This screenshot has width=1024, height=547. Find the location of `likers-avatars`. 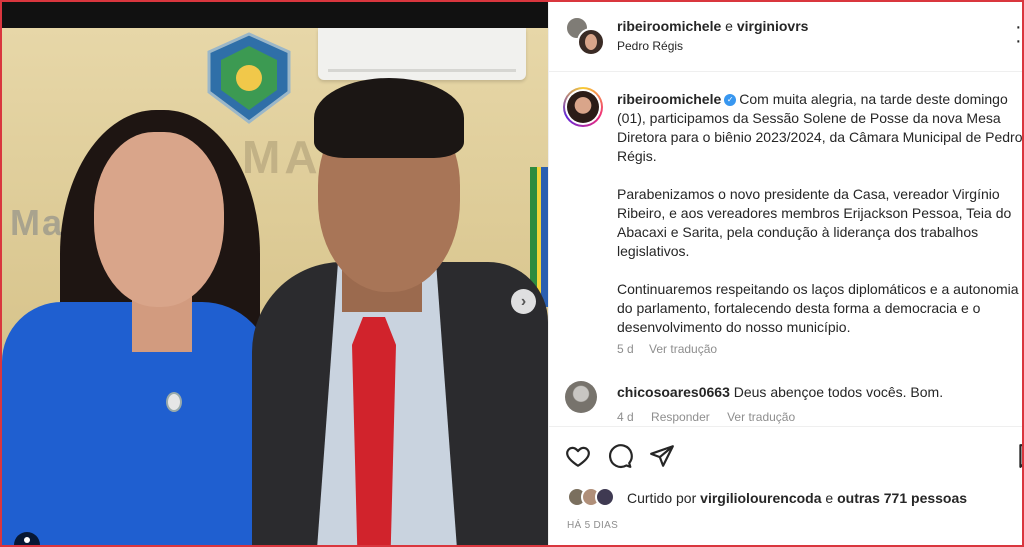

likers-avatars is located at coordinates (595, 498).